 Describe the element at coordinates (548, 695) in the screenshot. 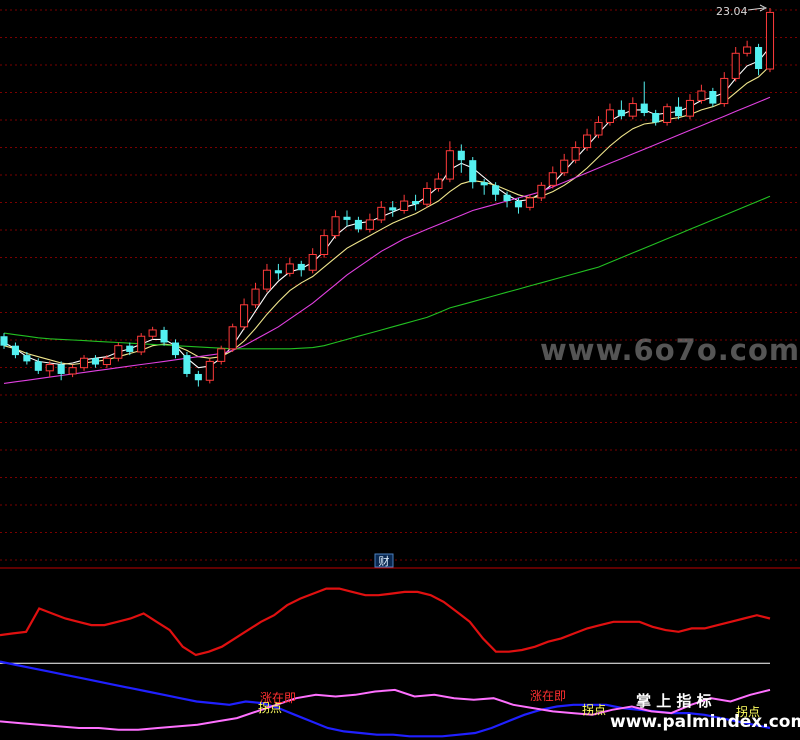

I see `indicator-label: 涨在即` at that location.